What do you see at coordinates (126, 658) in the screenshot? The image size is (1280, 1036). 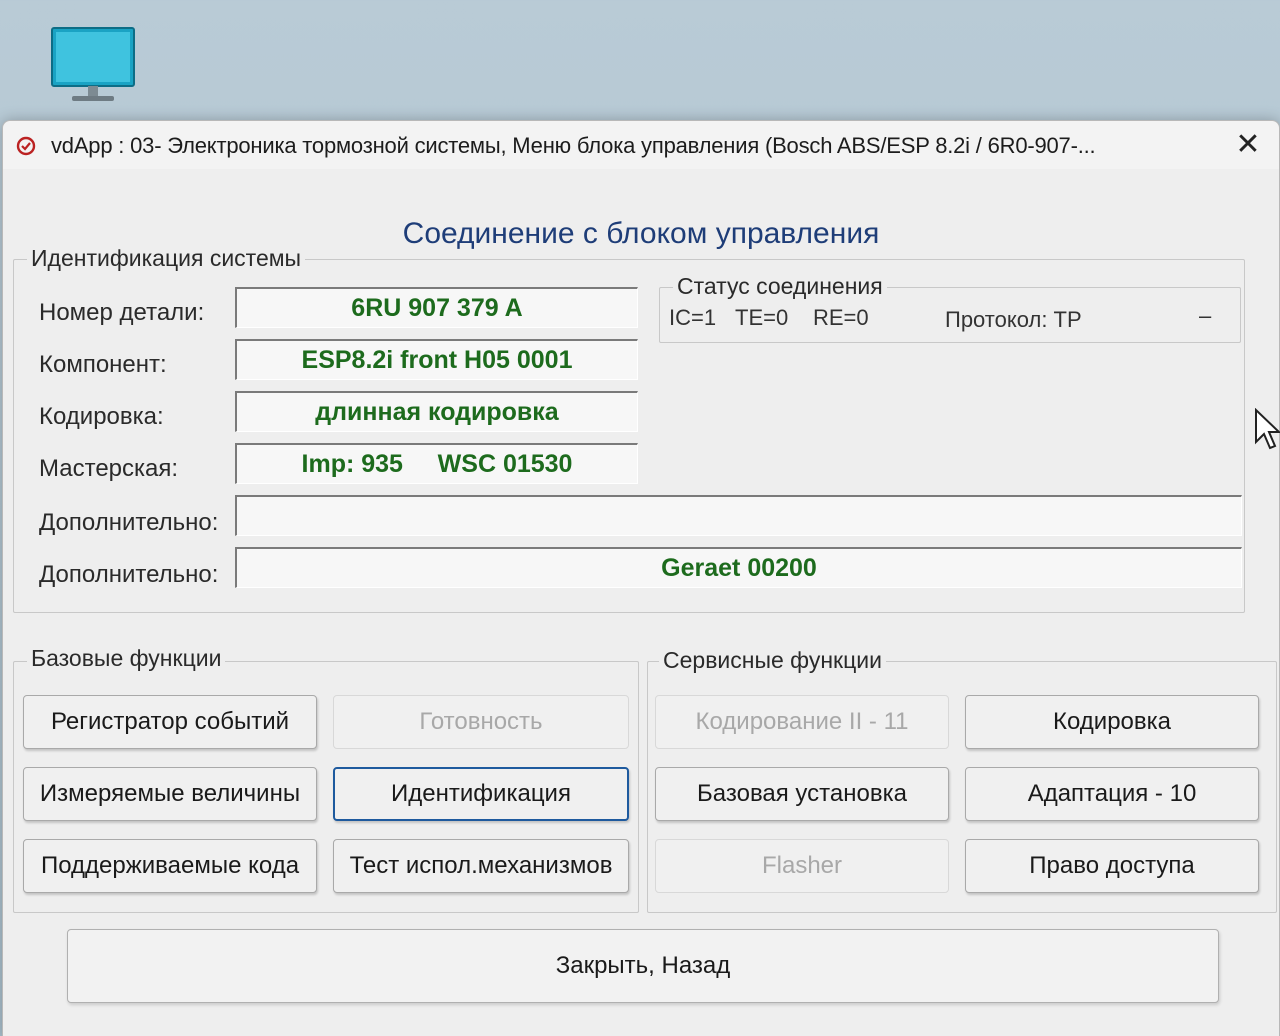 I see `basic-functions-legend: Базовые функции` at bounding box center [126, 658].